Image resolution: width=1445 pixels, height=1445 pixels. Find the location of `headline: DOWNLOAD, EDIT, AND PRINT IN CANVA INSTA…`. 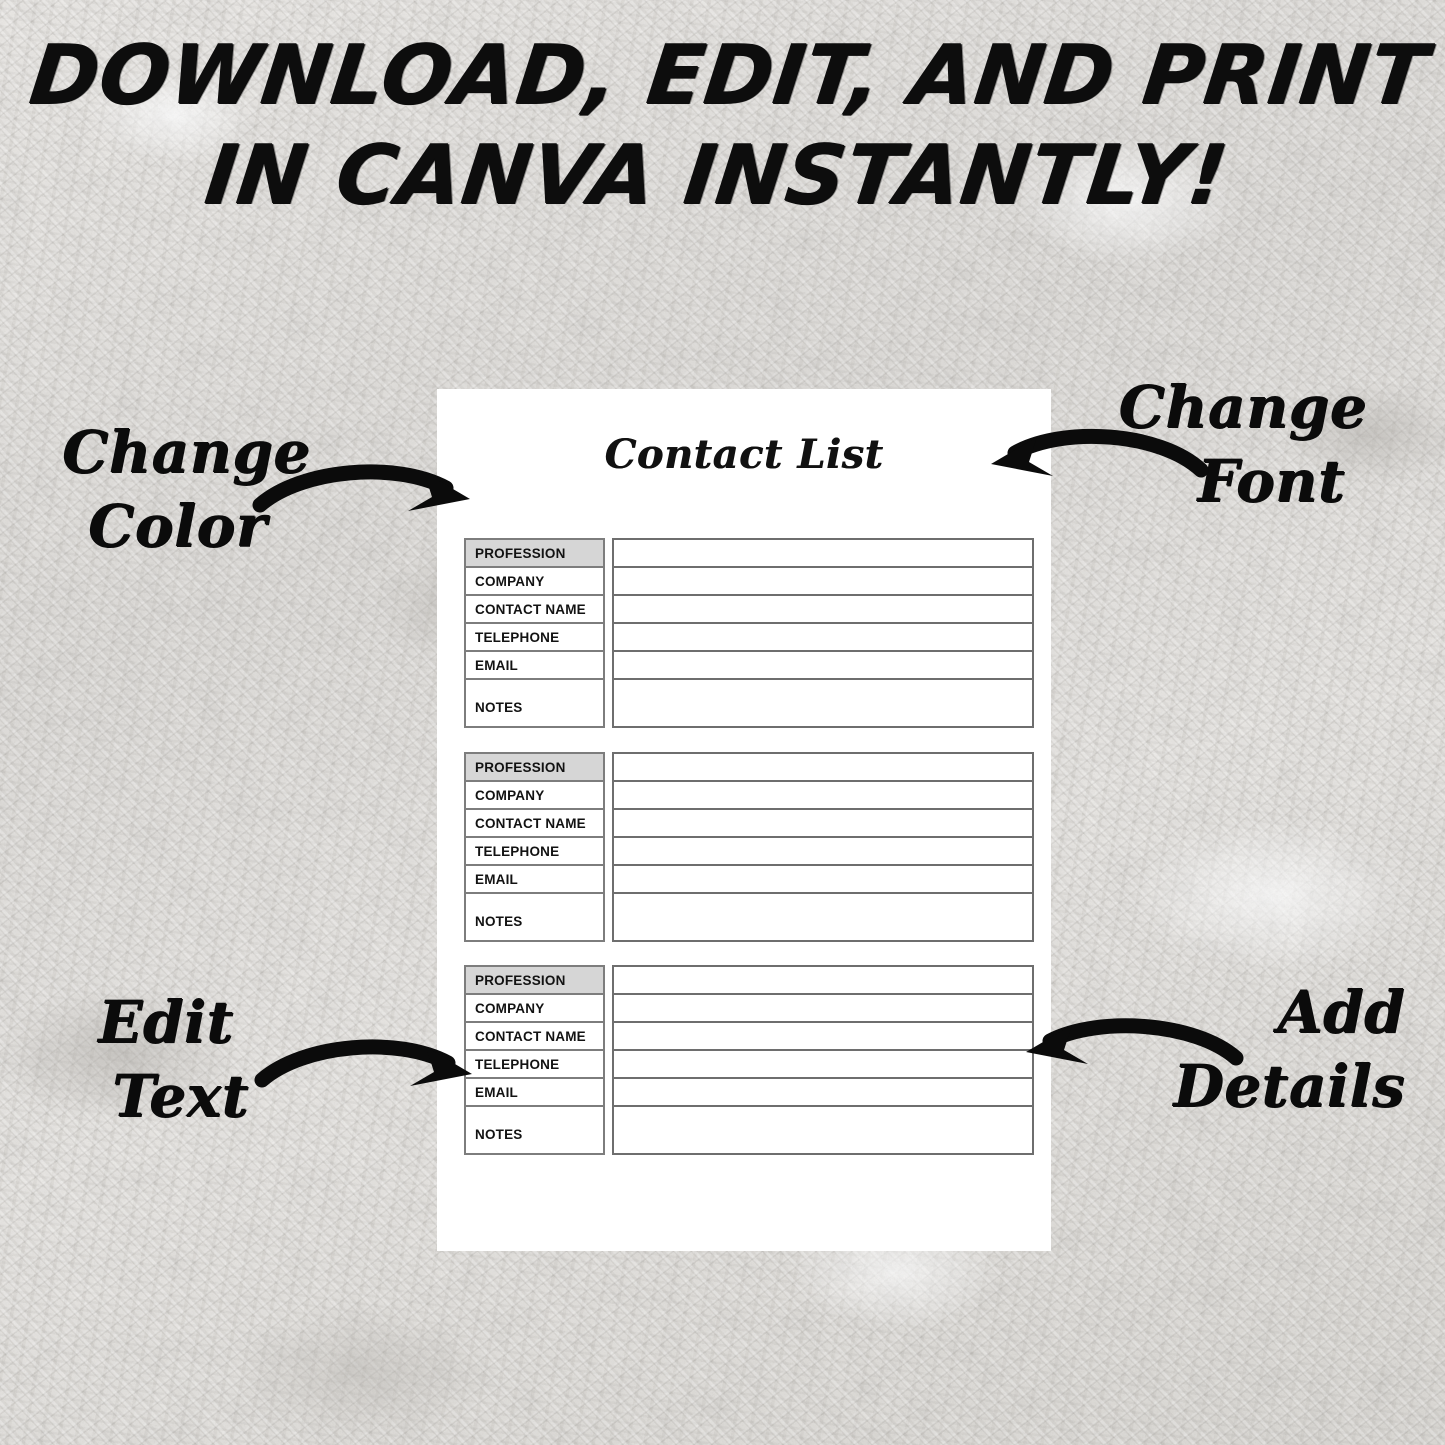

headline: DOWNLOAD, EDIT, AND PRINT IN CANVA INSTA… is located at coordinates (722, 126).